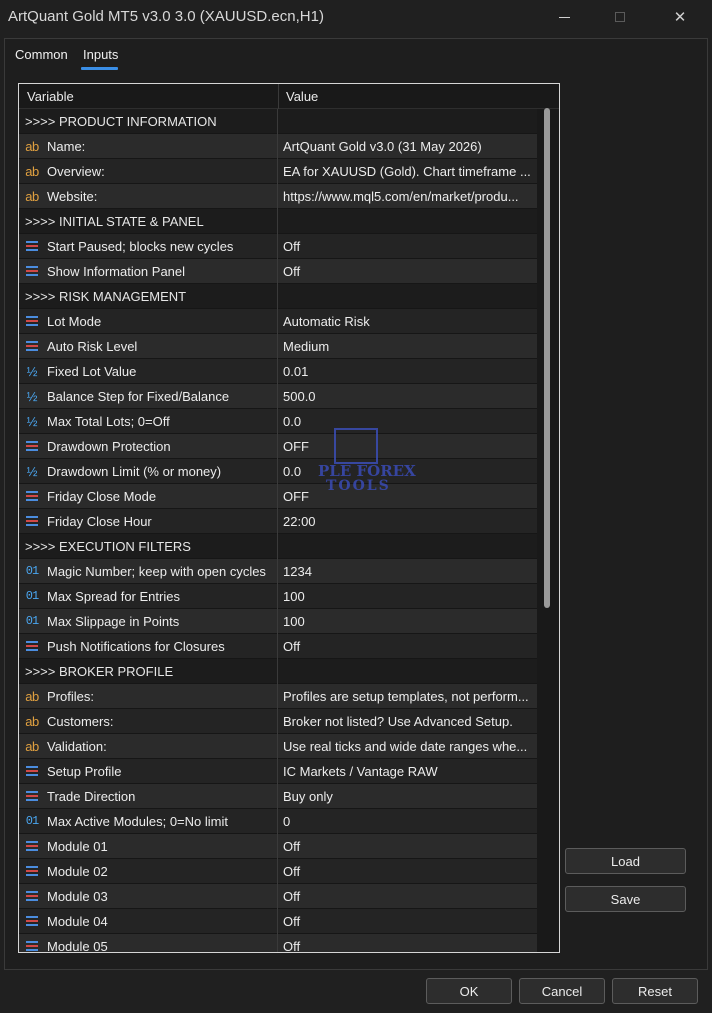 This screenshot has height=1013, width=712. What do you see at coordinates (278, 321) in the screenshot?
I see `parameter-row: Lot Mode Automatic Risk` at bounding box center [278, 321].